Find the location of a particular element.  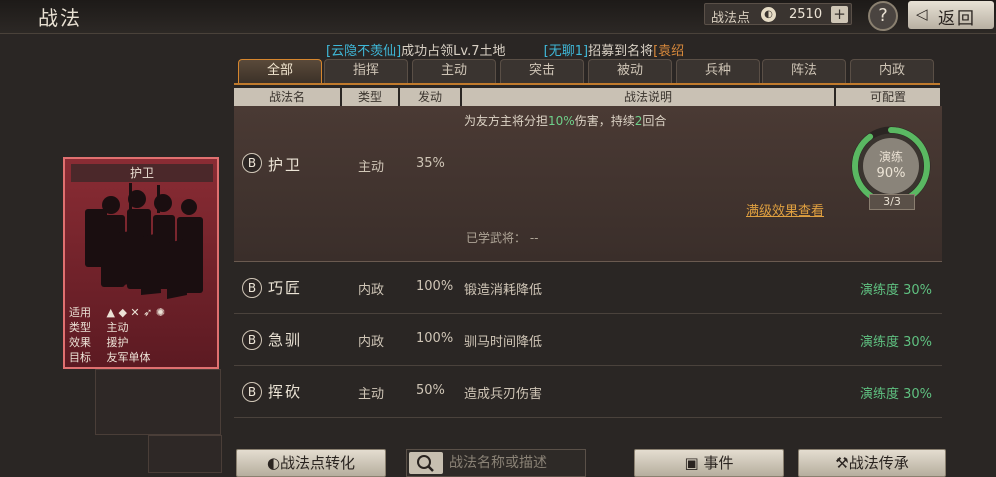

tactic-points-value: 2510 is located at coordinates (806, 14).